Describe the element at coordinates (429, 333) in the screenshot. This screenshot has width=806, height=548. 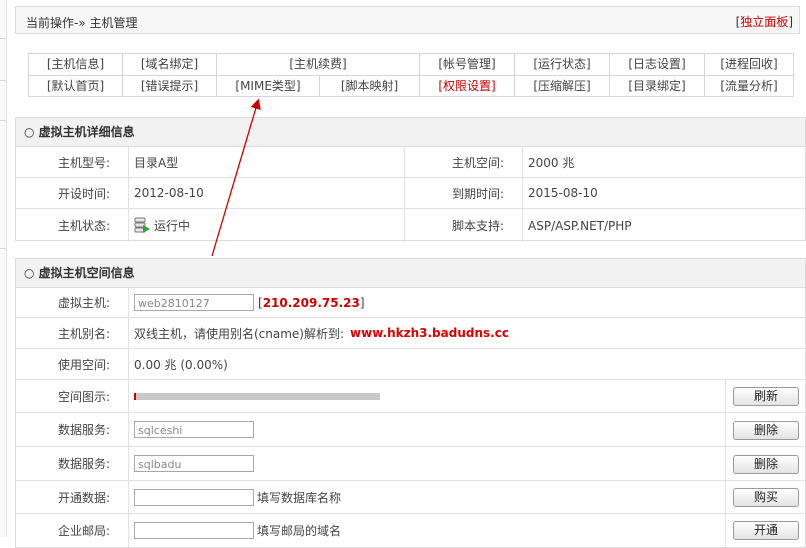
I see `alias-domain: www.hkzh3.badudns.cc` at that location.